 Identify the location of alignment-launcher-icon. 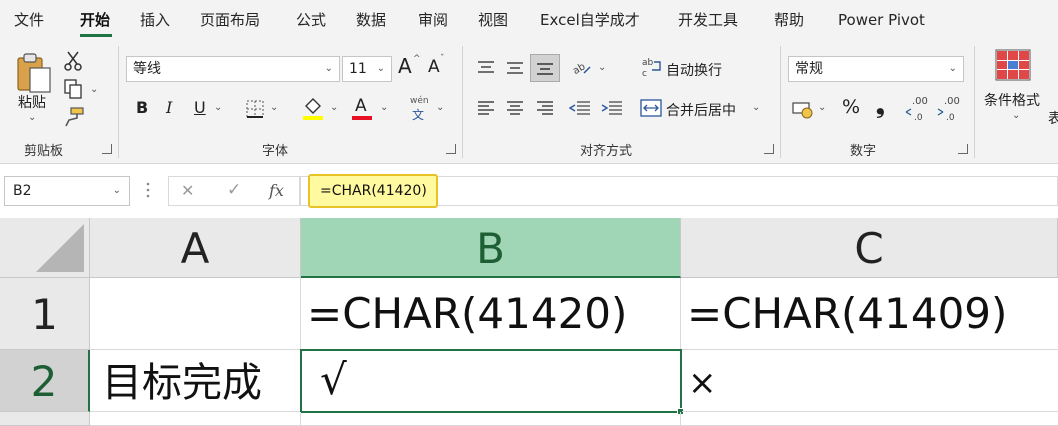
(769, 149).